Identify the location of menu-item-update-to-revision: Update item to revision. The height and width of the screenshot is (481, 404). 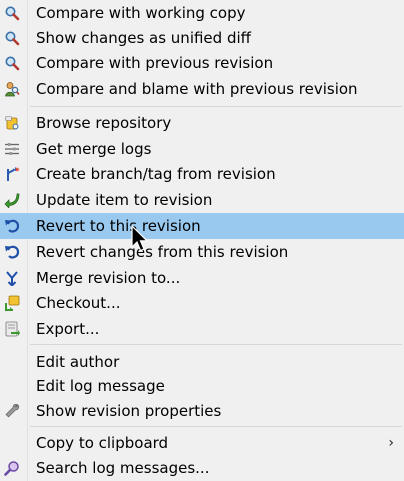
(202, 200).